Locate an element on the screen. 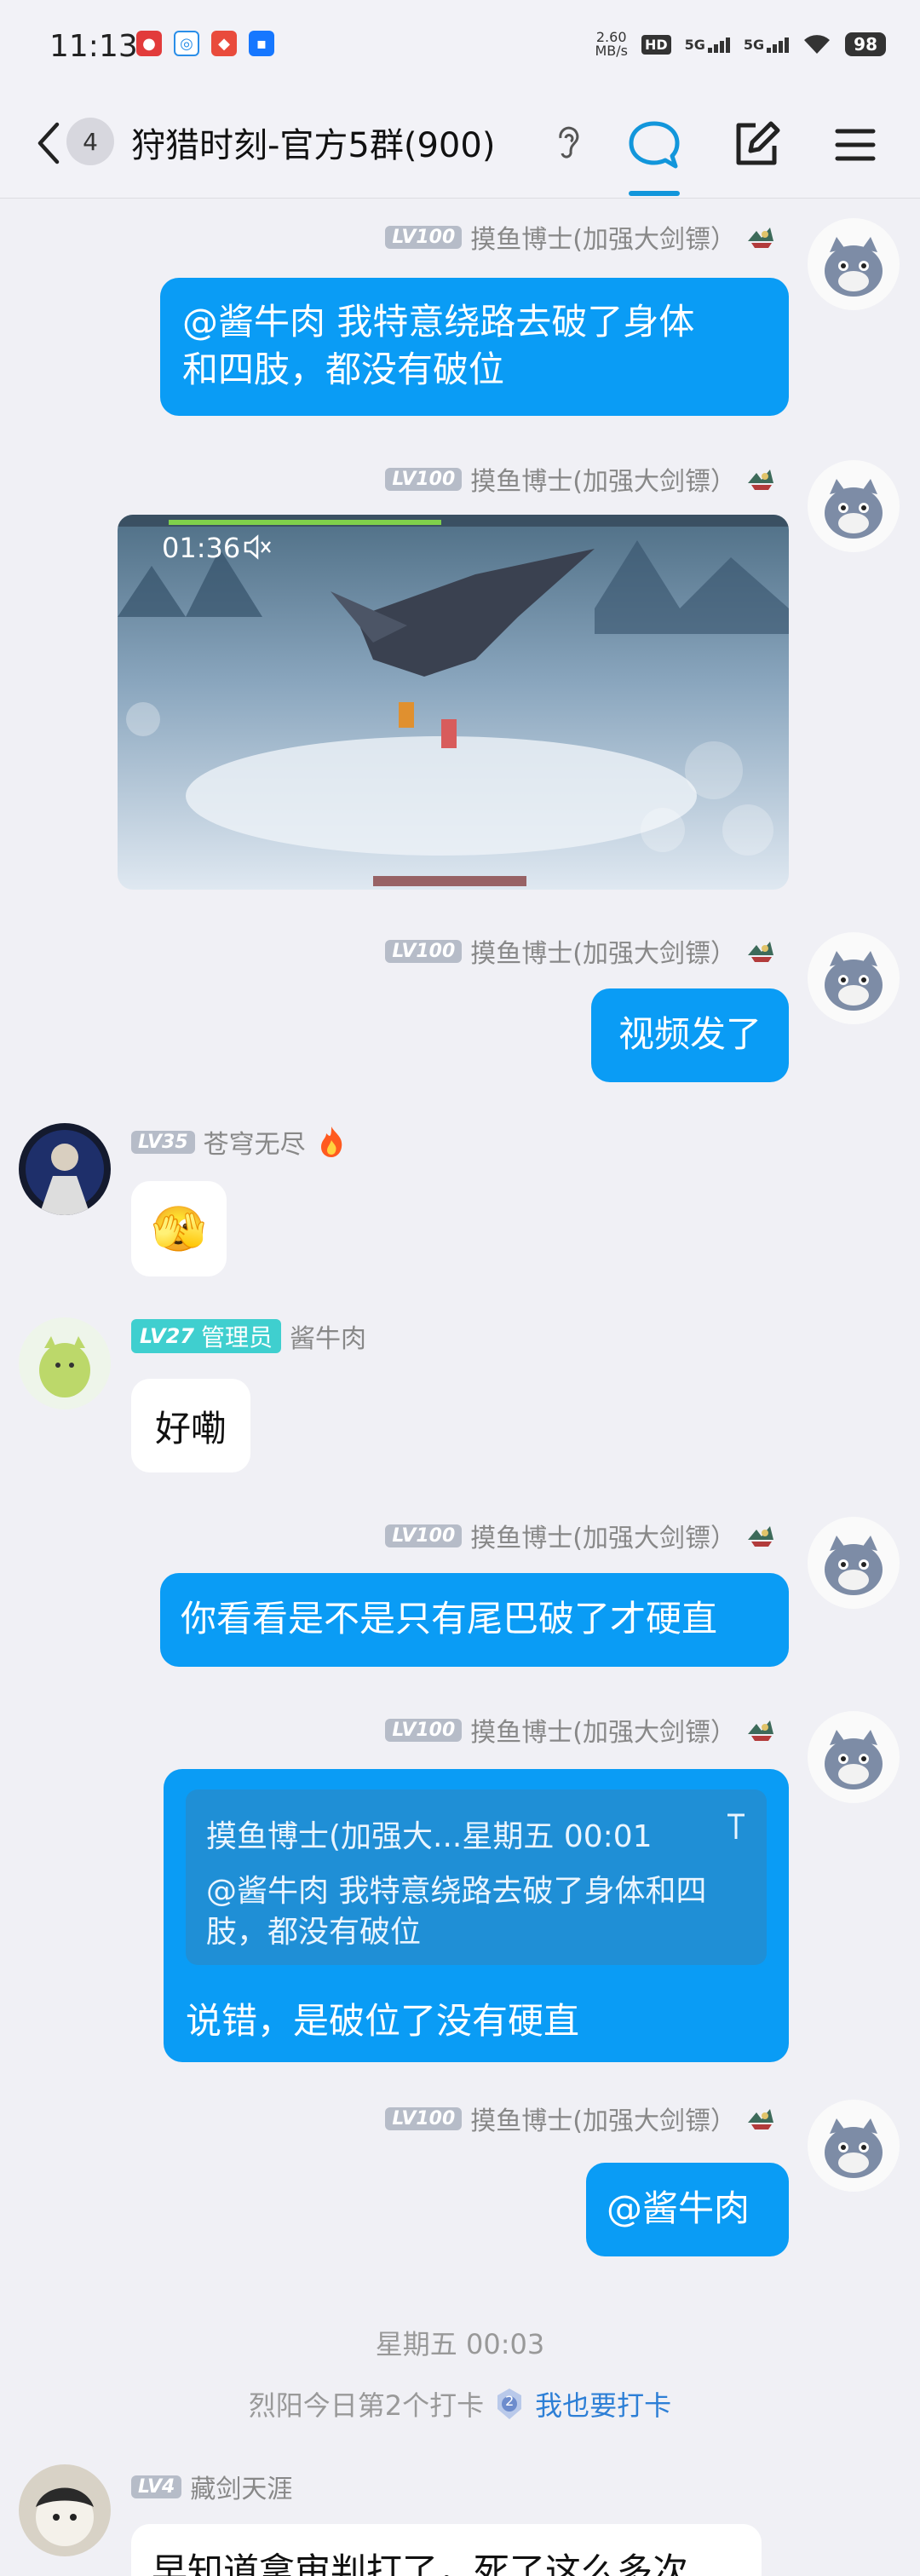  sim2-signal: 5G is located at coordinates (767, 45).